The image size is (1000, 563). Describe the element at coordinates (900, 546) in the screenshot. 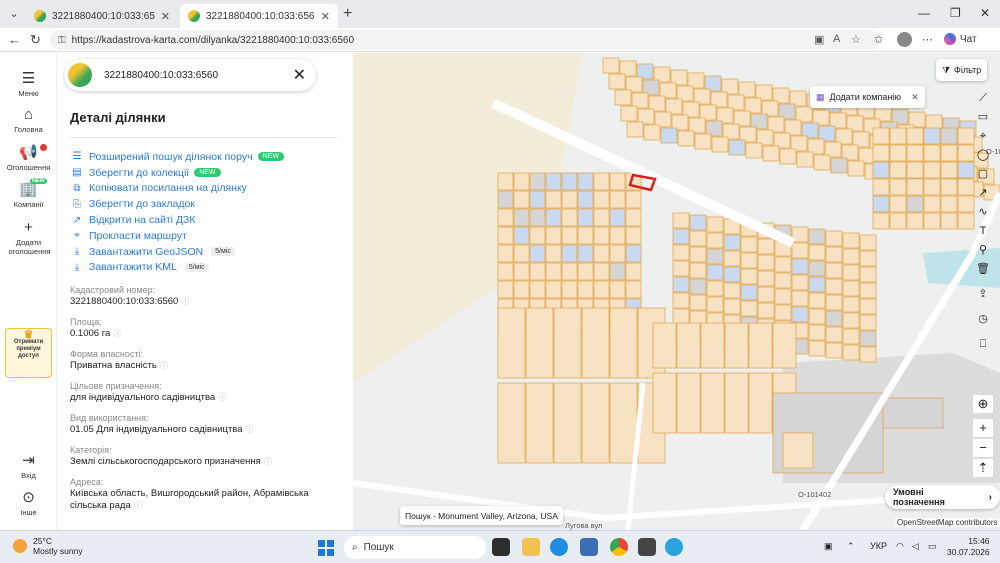

I see `wifi-icon: ◠` at that location.